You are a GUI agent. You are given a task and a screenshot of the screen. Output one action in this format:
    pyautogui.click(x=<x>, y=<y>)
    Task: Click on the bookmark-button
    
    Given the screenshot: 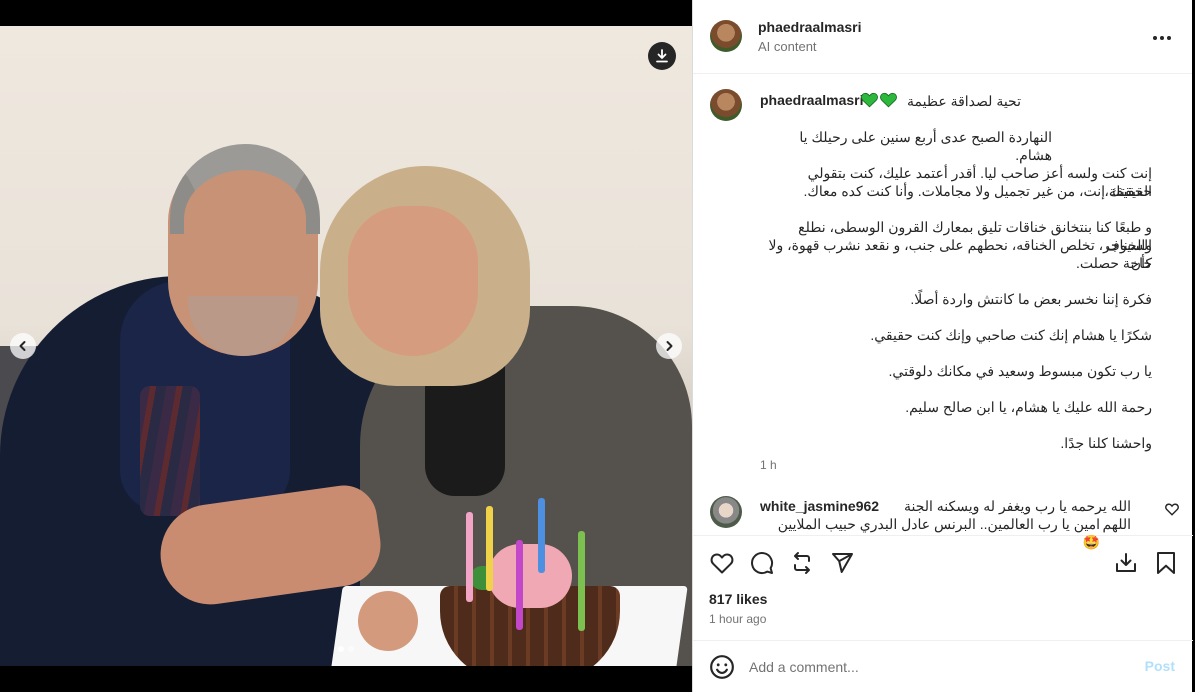 What is the action you would take?
    pyautogui.click(x=1166, y=563)
    